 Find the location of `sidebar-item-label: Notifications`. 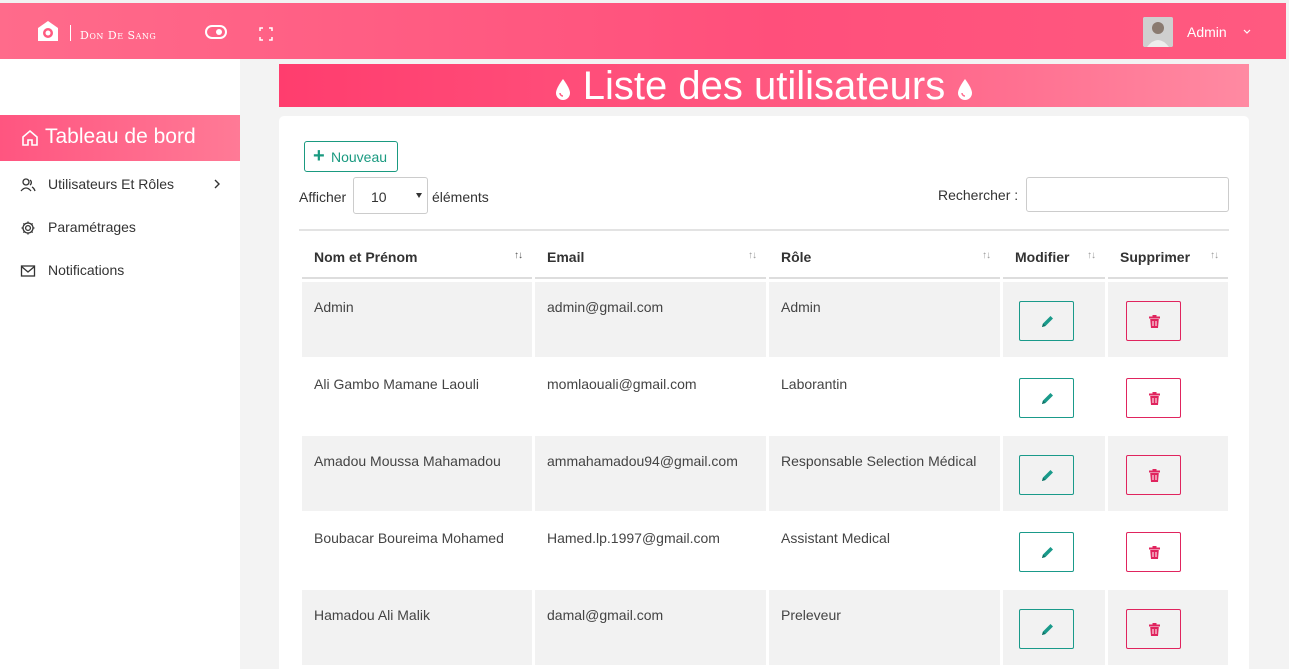

sidebar-item-label: Notifications is located at coordinates (86, 270).